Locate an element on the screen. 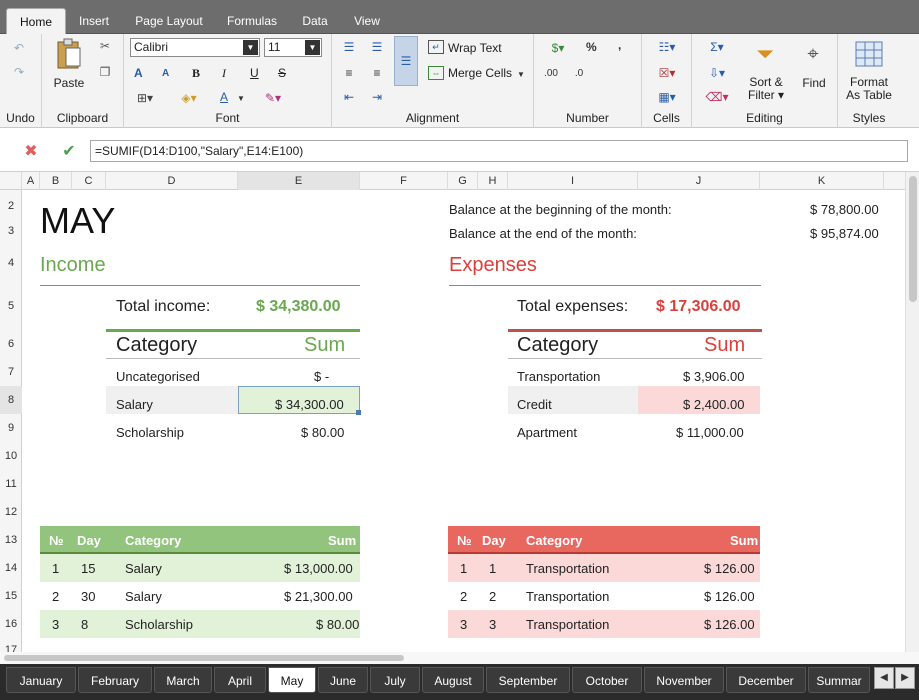  tab-view: View is located at coordinates (367, 21).